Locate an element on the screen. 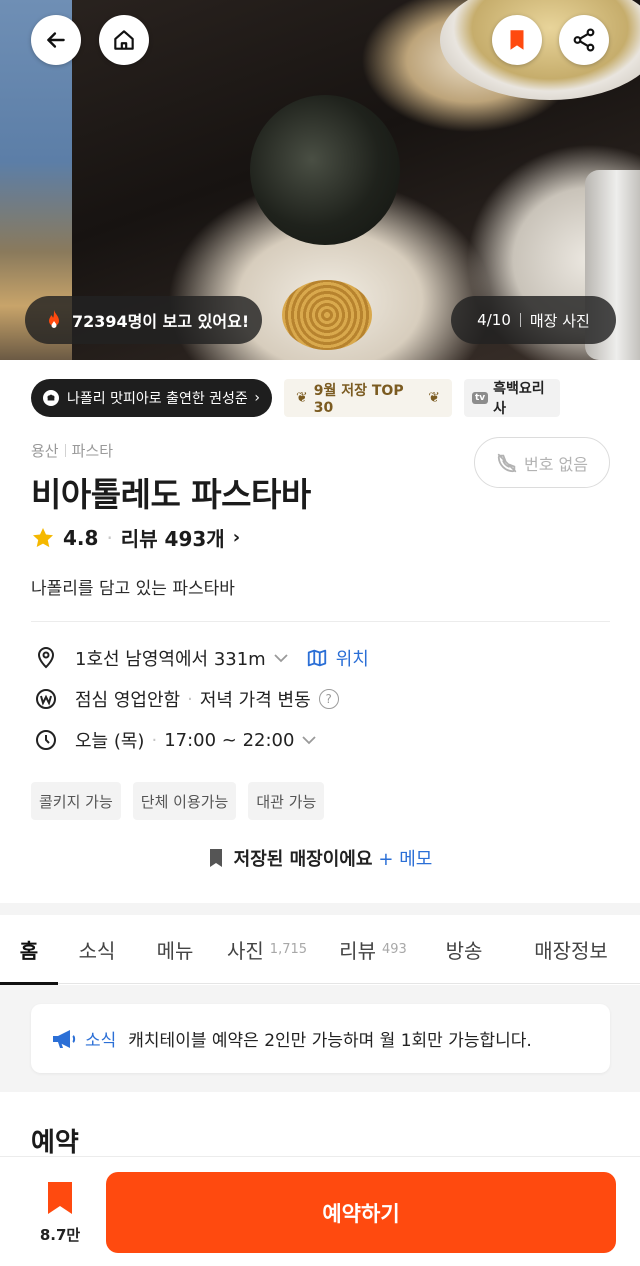 This screenshot has height=1266, width=640. location-row: 1호선 남영역에서 331m 위치 is located at coordinates (201, 658).